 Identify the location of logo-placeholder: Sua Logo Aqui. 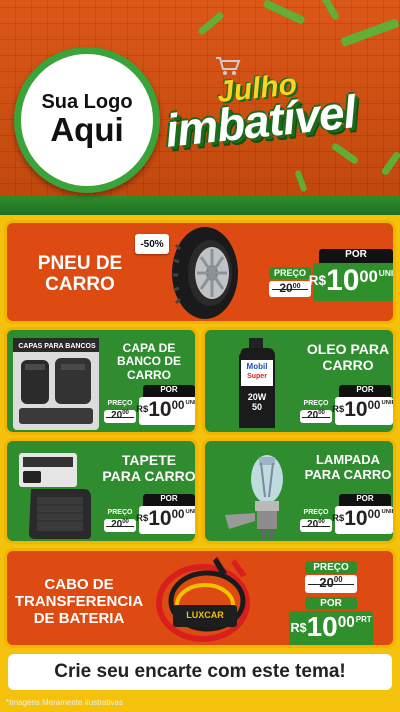
(87, 120).